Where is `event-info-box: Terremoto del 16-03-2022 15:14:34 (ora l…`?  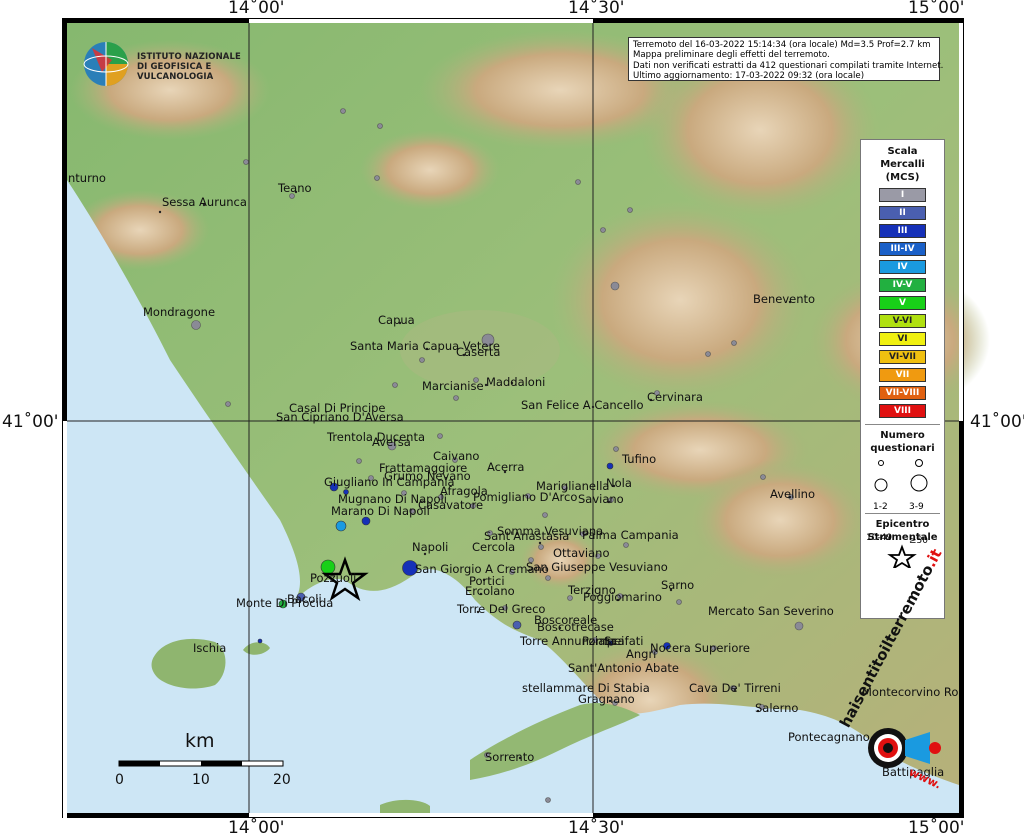 event-info-box: Terremoto del 16-03-2022 15:14:34 (ora l… is located at coordinates (786, 59).